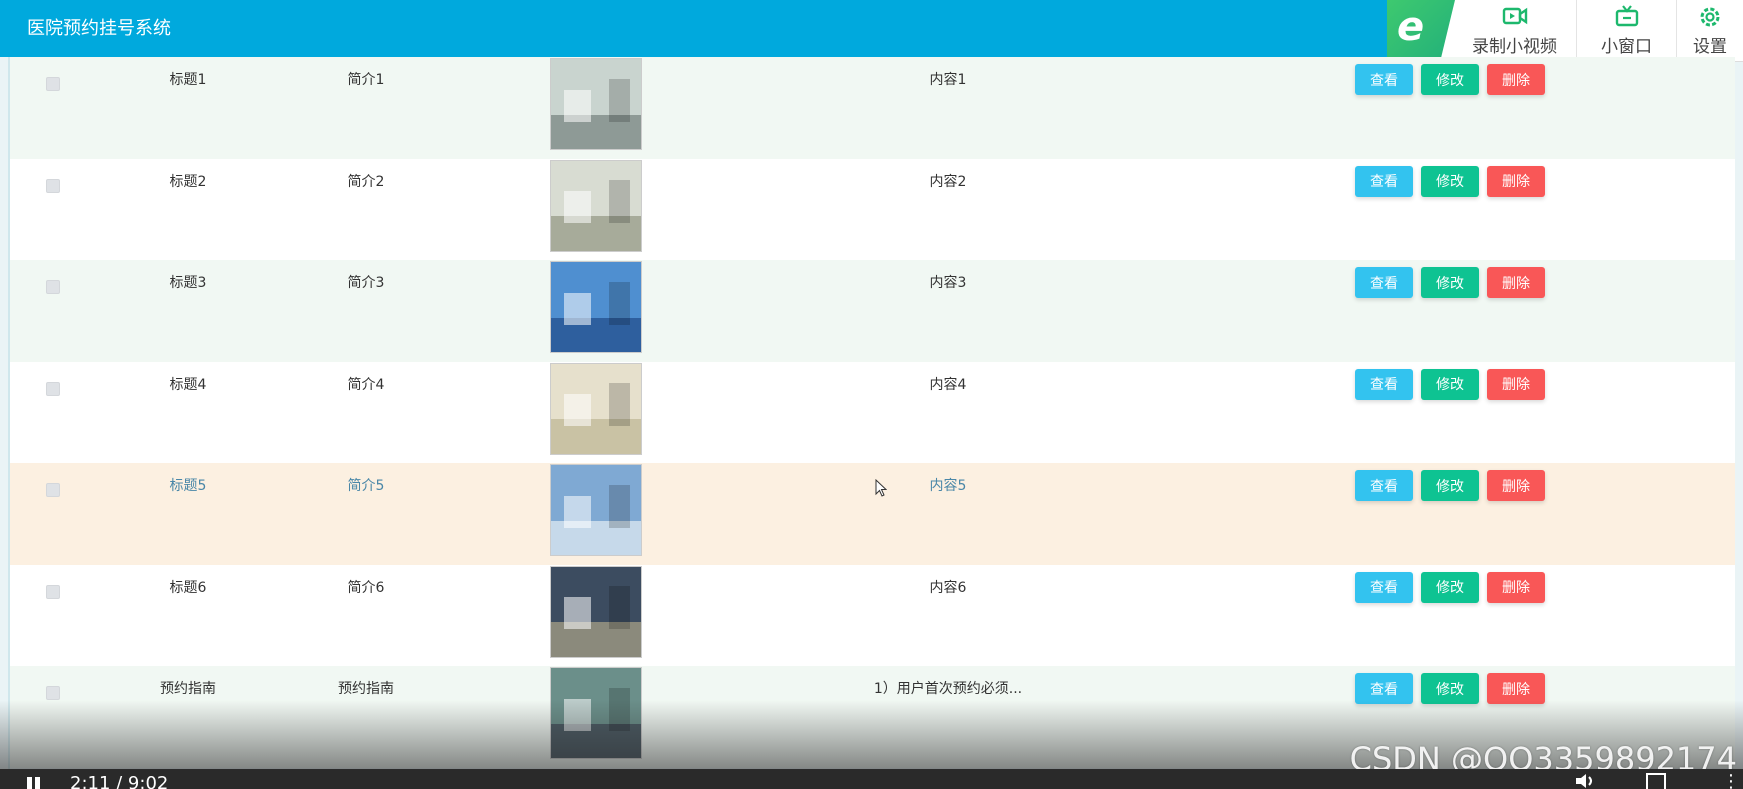 The height and width of the screenshot is (789, 1743). I want to click on settings-button: 设置, so click(1709, 31).